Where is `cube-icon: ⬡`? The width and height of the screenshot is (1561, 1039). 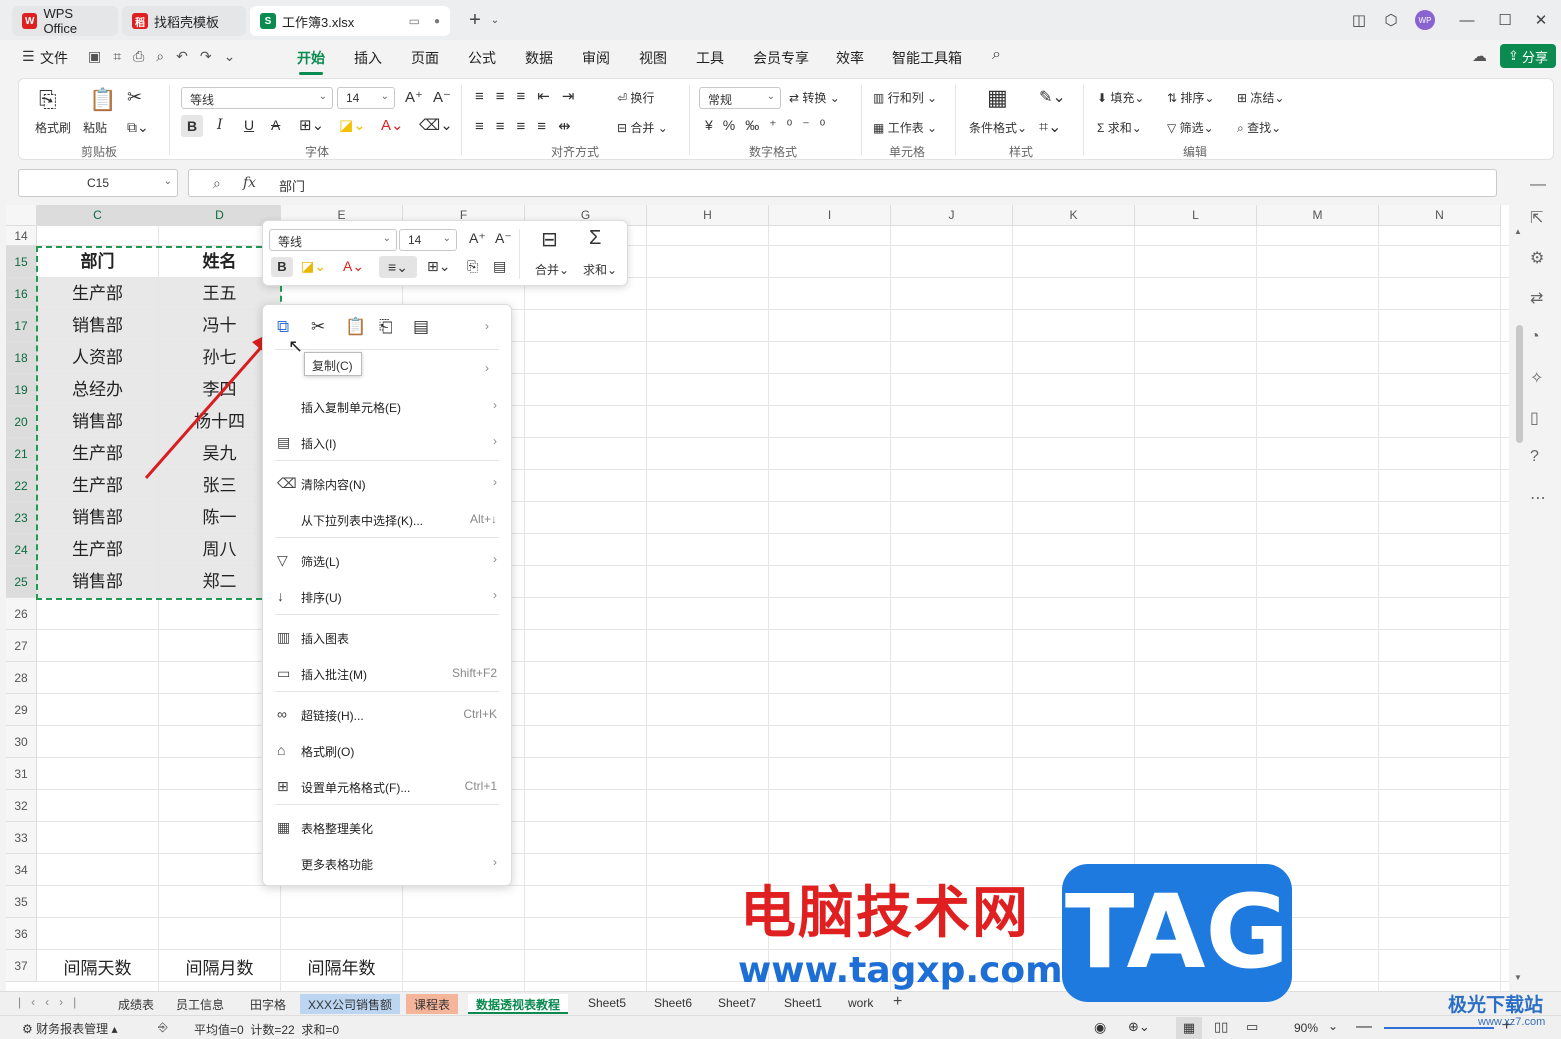 cube-icon: ⬡ is located at coordinates (1391, 20).